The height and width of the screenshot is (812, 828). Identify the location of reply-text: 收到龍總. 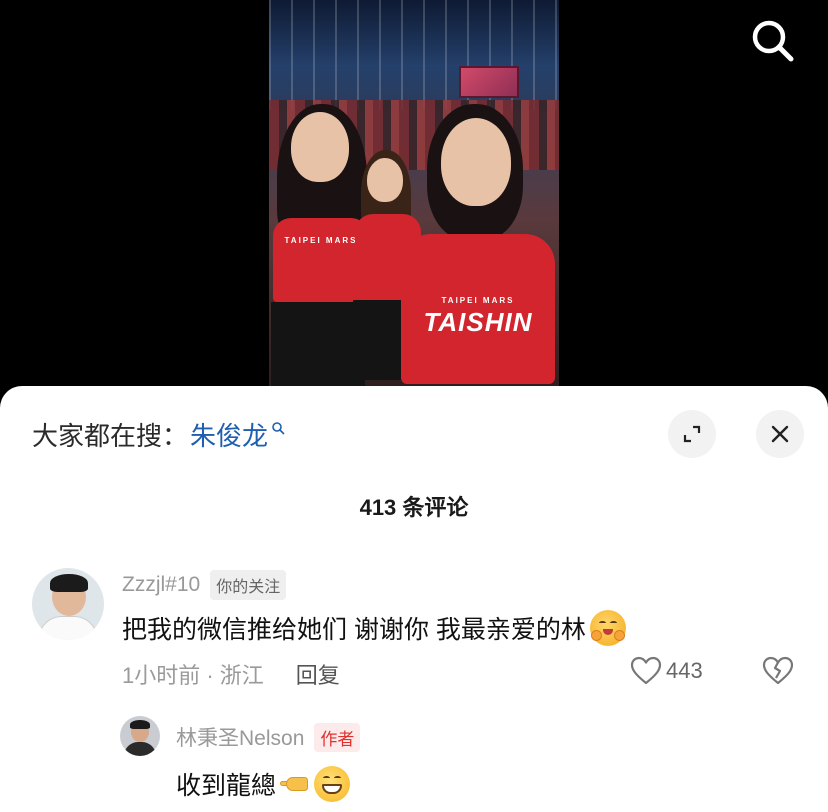
(226, 786).